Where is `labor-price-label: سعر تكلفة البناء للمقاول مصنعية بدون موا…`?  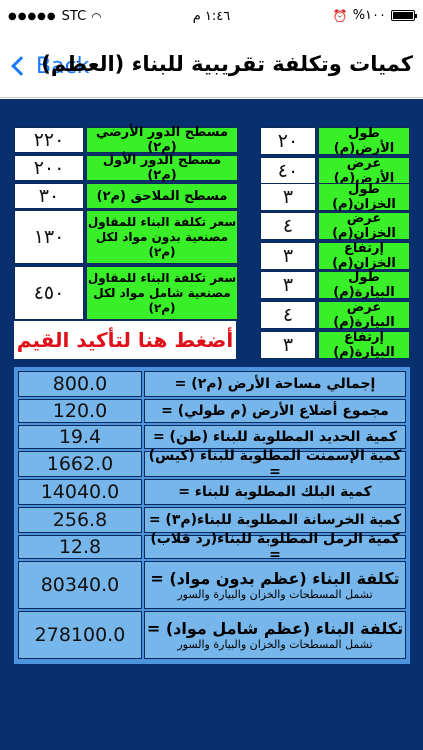
labor-price-label: سعر تكلفة البناء للمقاول مصنعية بدون موا… is located at coordinates (162, 237).